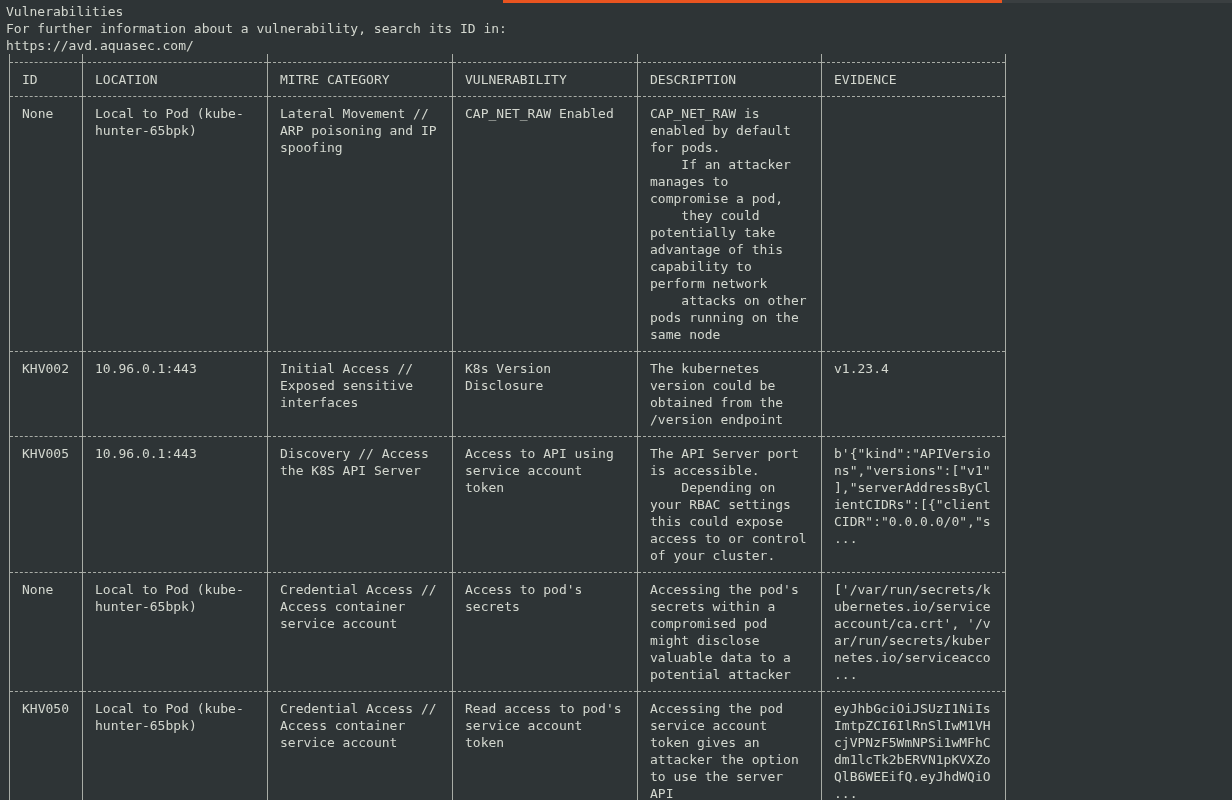 The width and height of the screenshot is (1232, 800). I want to click on table-cell: K8s Version Disclosure, so click(544, 394).